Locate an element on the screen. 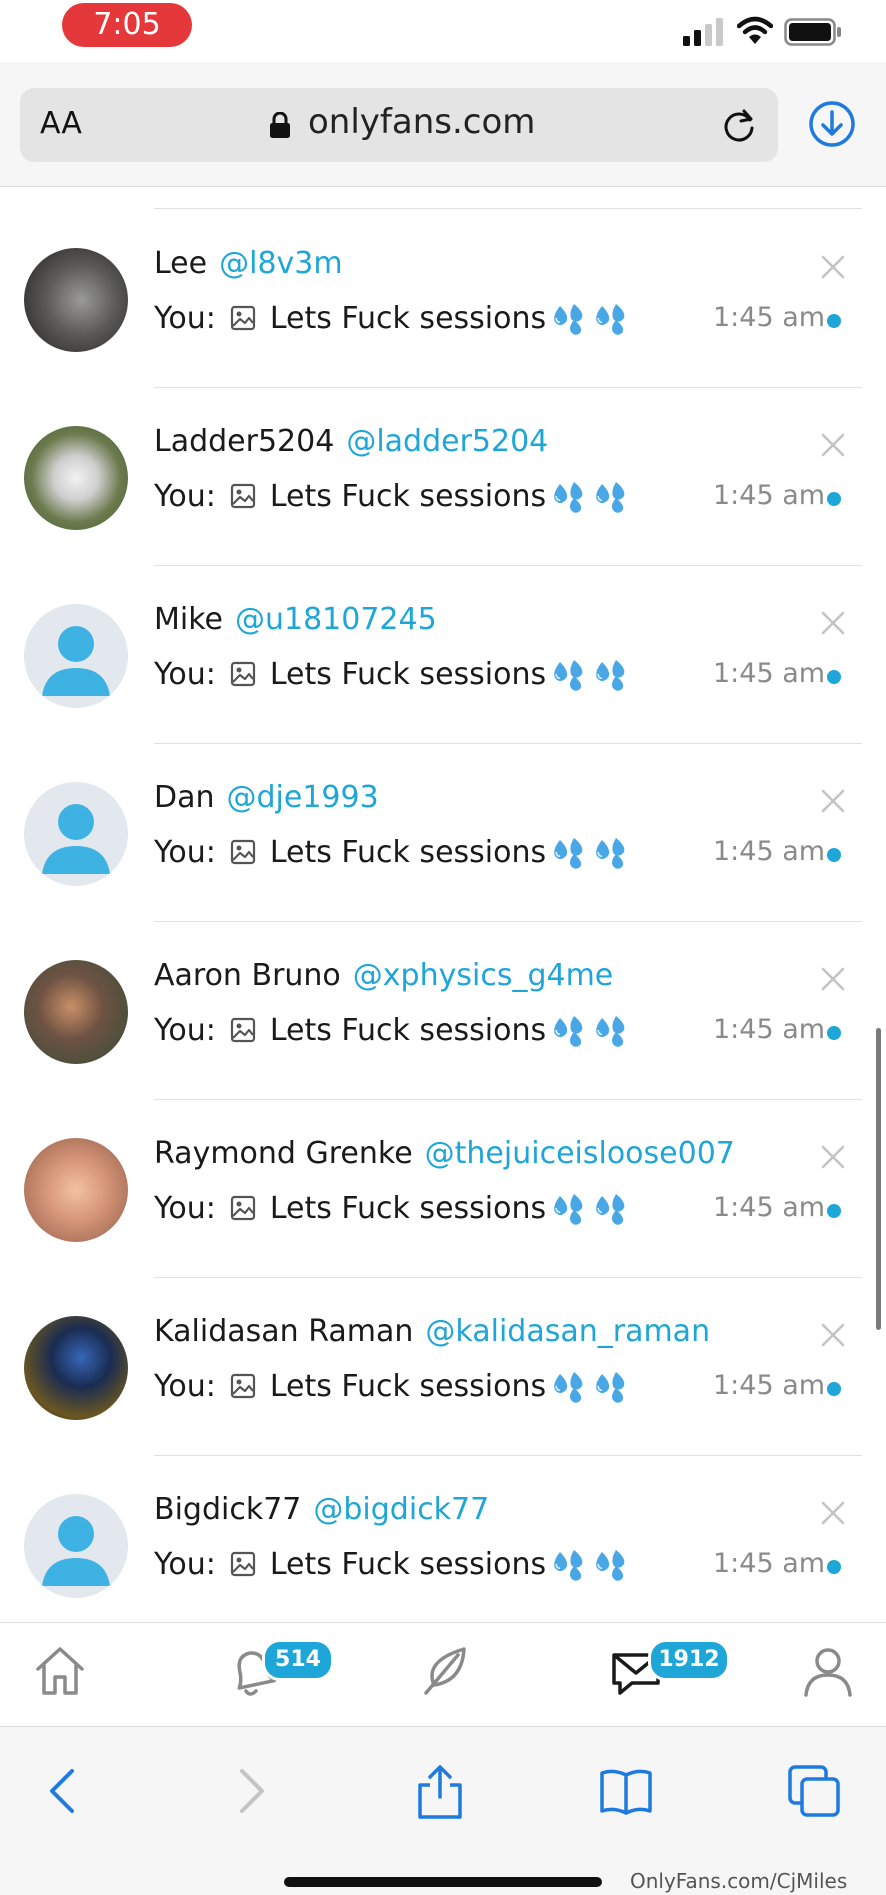 This screenshot has width=886, height=1895. display-name: Aaron Bruno is located at coordinates (247, 975).